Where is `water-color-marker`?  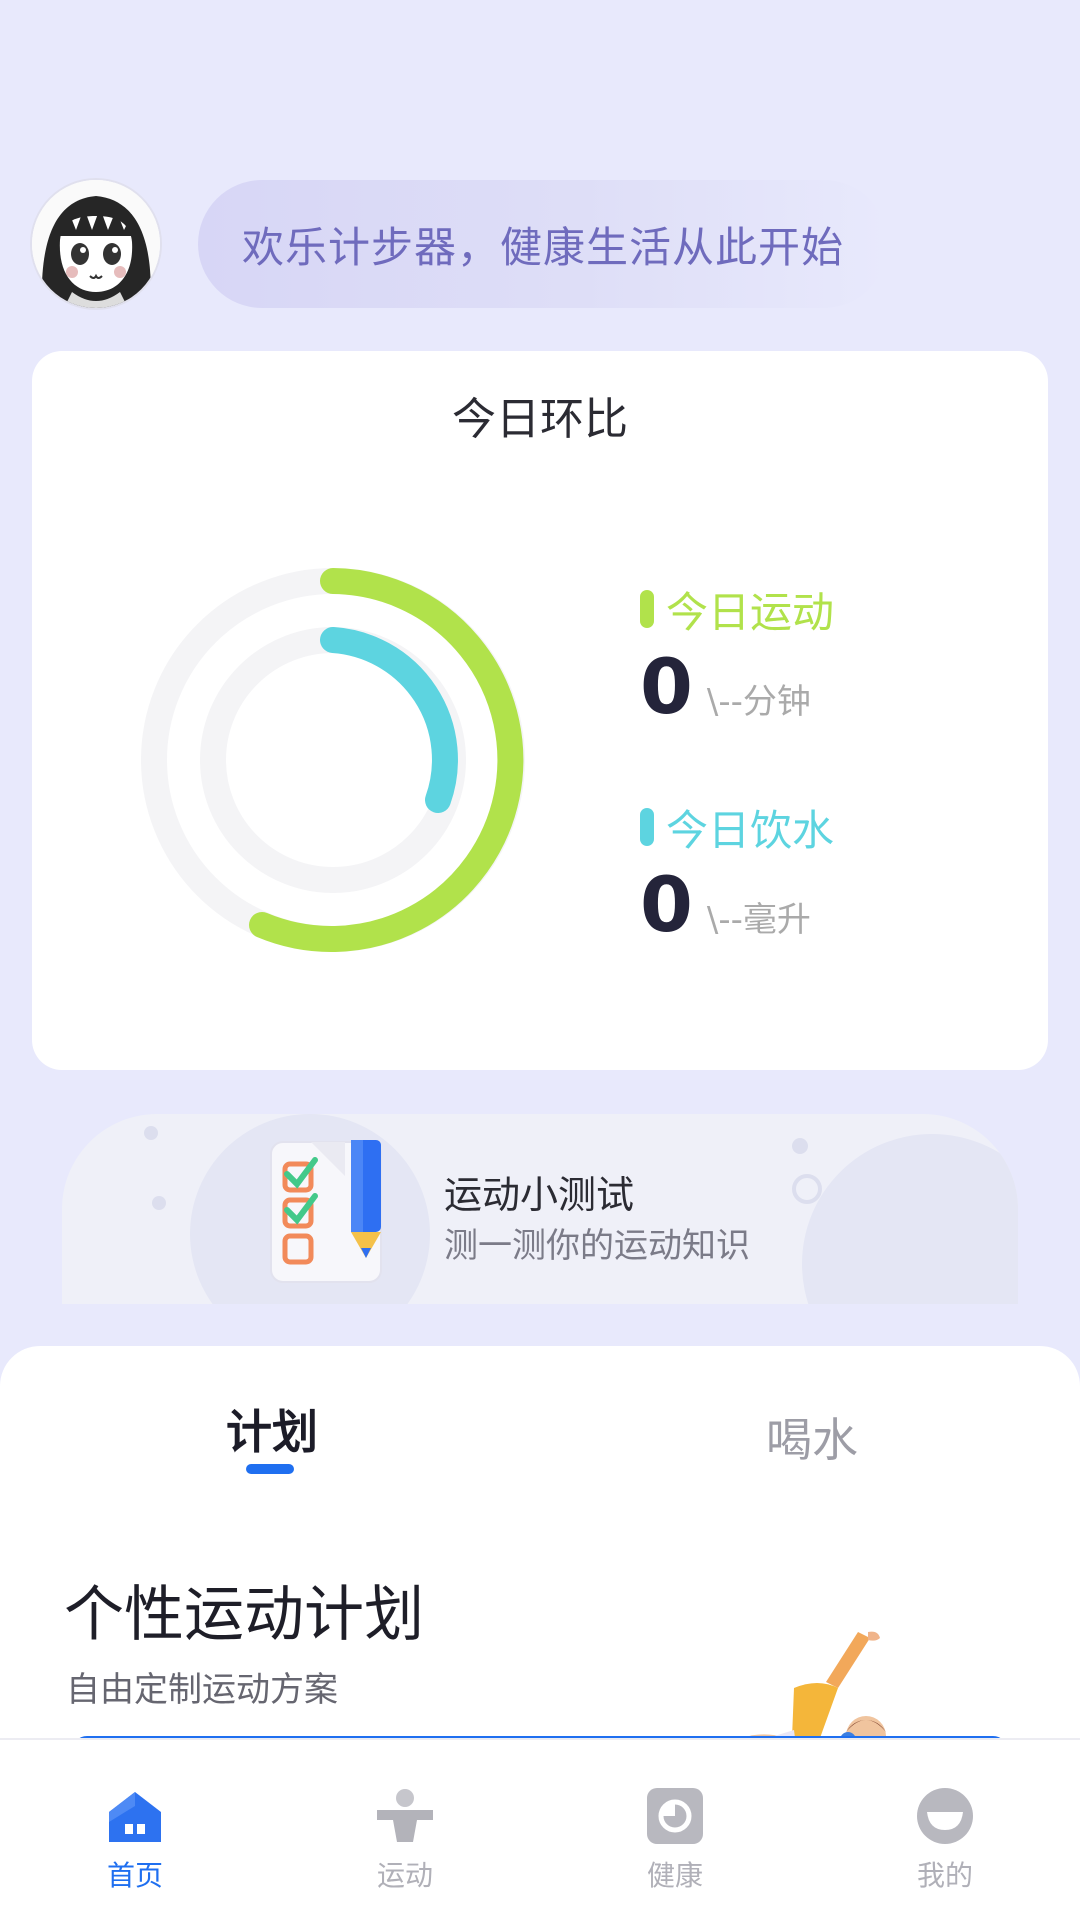
water-color-marker is located at coordinates (647, 827).